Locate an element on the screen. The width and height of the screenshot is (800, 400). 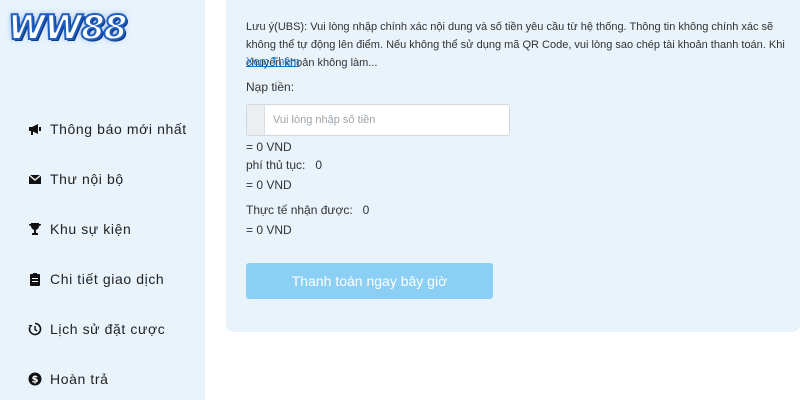
sidebar-item-bet-history: Lịch sử đặt cược is located at coordinates (96, 329).